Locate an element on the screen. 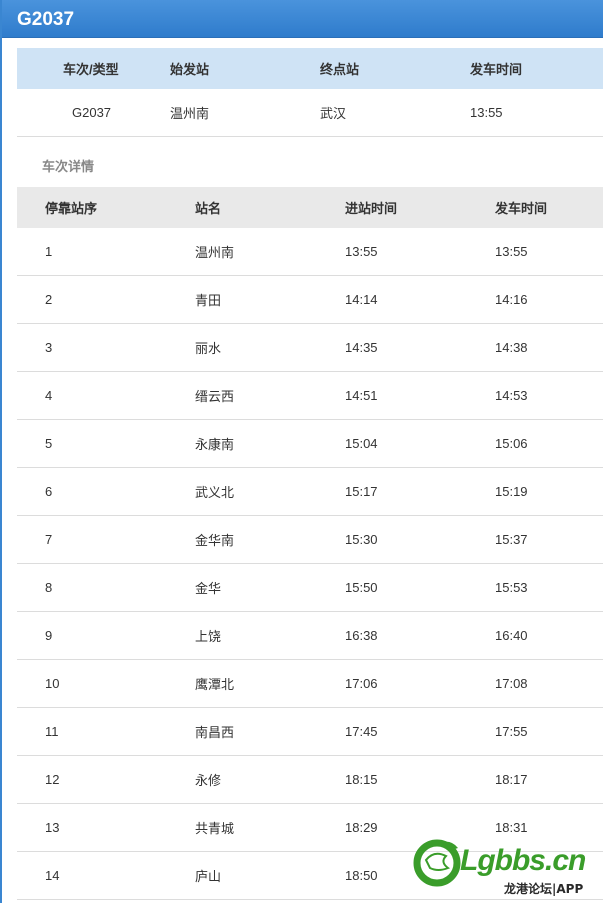 The height and width of the screenshot is (903, 603). stop-order: 12 is located at coordinates (52, 779).